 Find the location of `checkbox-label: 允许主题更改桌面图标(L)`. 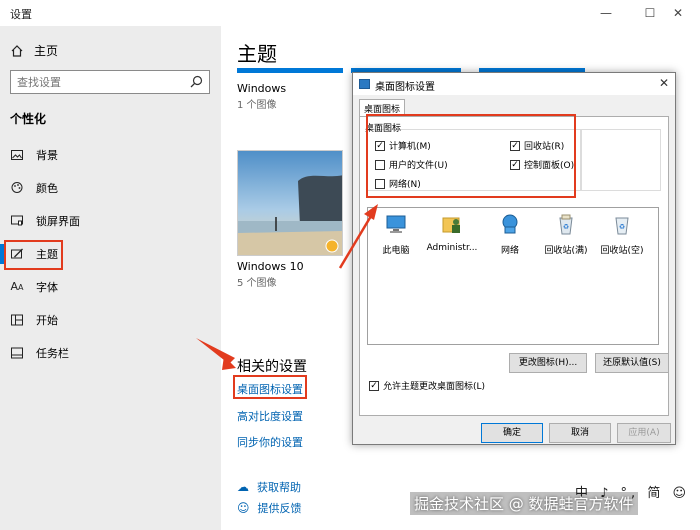

checkbox-label: 允许主题更改桌面图标(L) is located at coordinates (434, 387).